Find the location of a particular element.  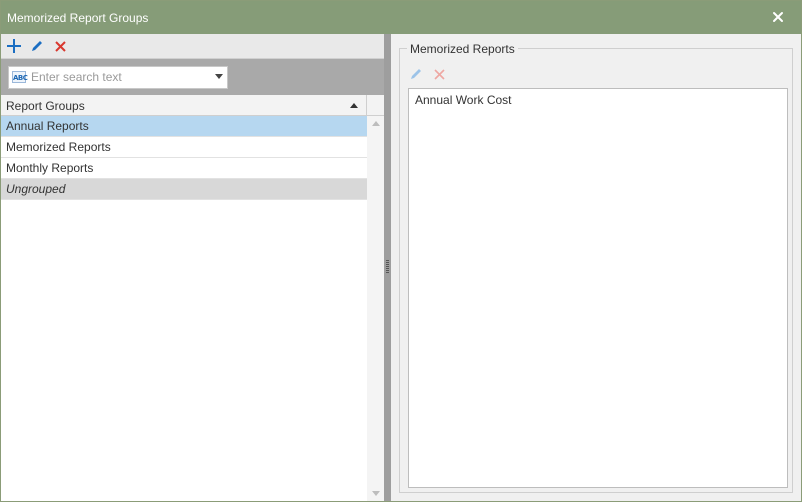

grip-icon is located at coordinates (387, 267).